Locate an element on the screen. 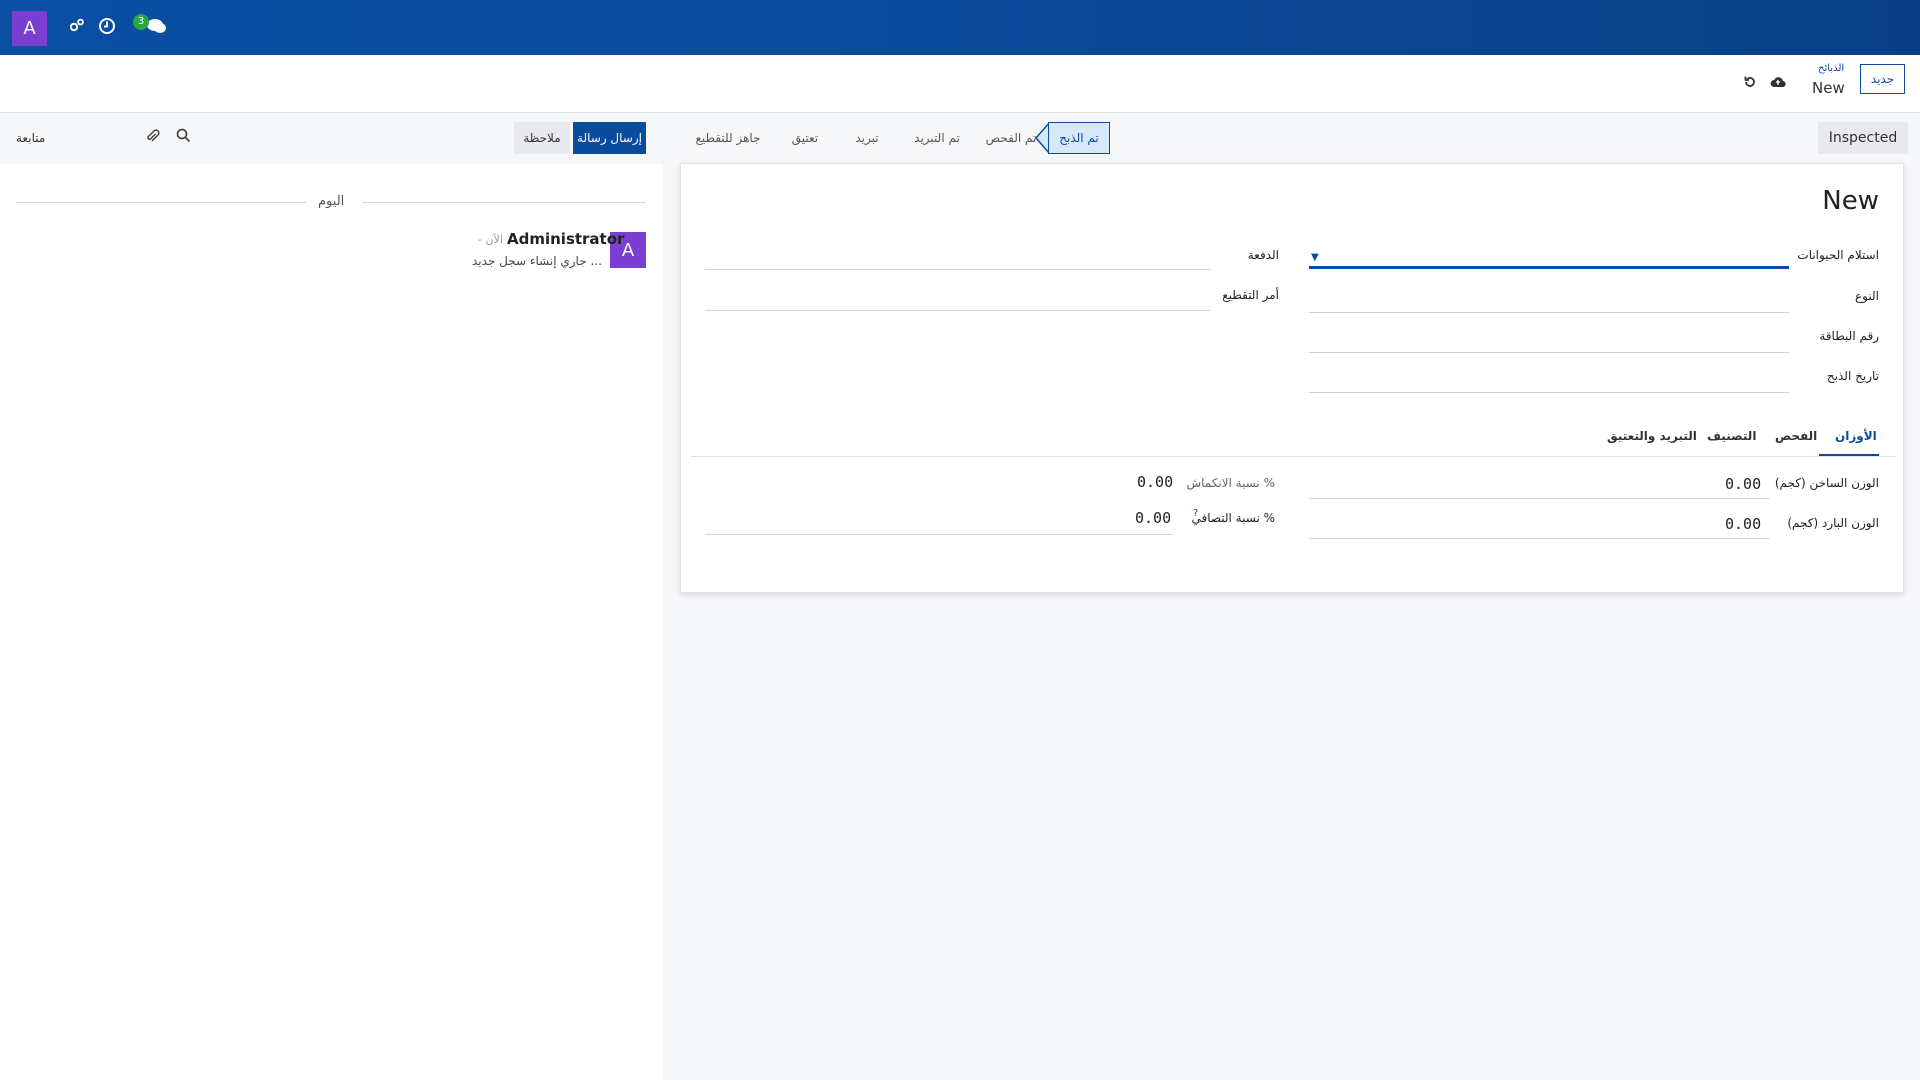  tab-classification: التصنيف is located at coordinates (1731, 436).